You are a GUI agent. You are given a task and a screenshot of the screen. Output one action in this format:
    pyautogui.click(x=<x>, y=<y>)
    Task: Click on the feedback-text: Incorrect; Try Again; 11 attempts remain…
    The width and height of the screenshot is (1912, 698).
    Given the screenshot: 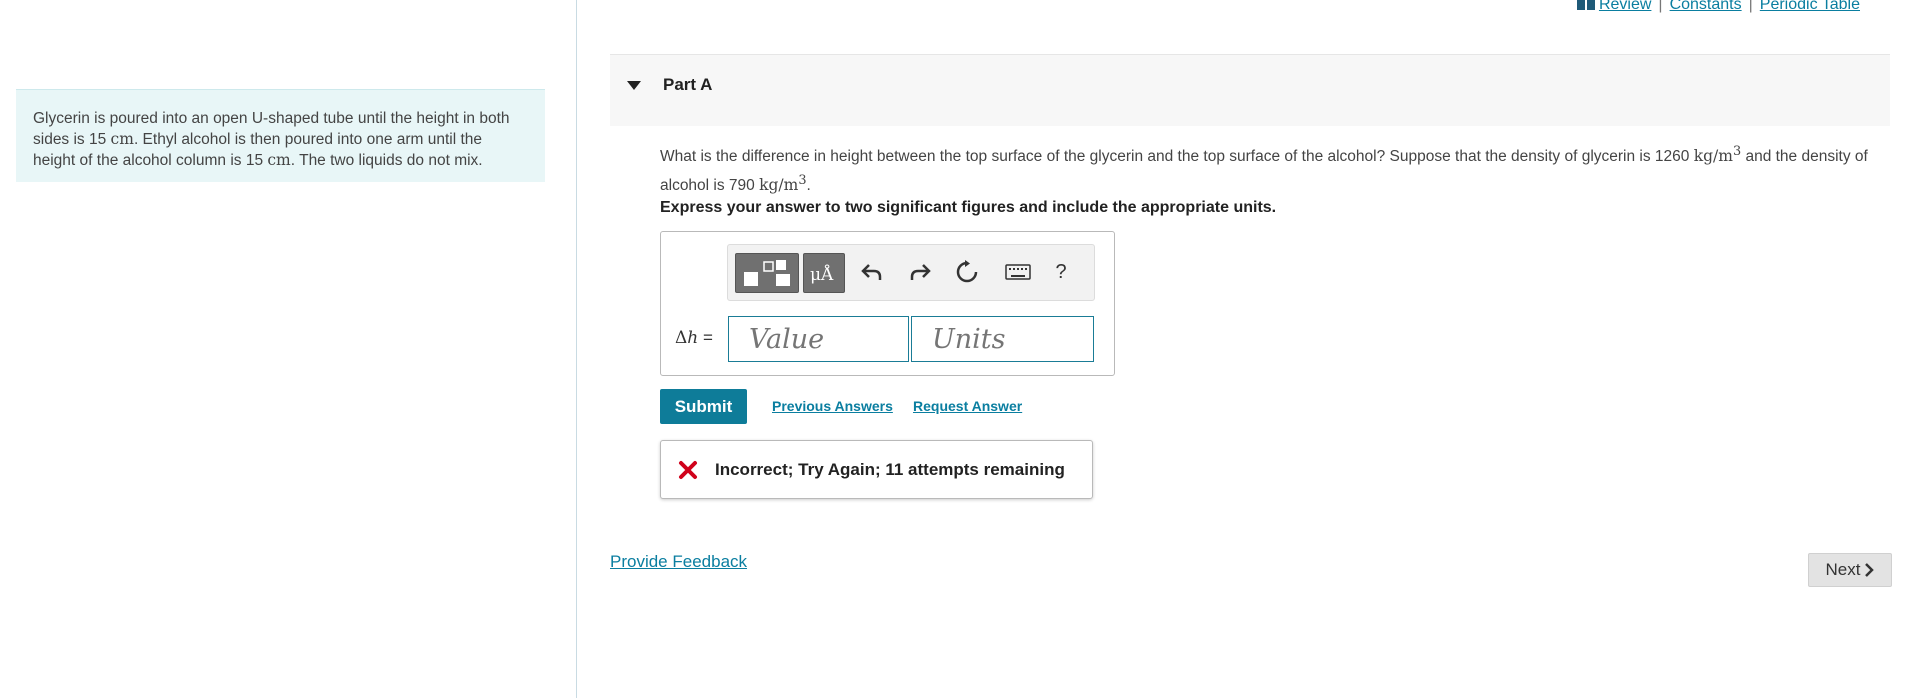 What is the action you would take?
    pyautogui.click(x=890, y=469)
    